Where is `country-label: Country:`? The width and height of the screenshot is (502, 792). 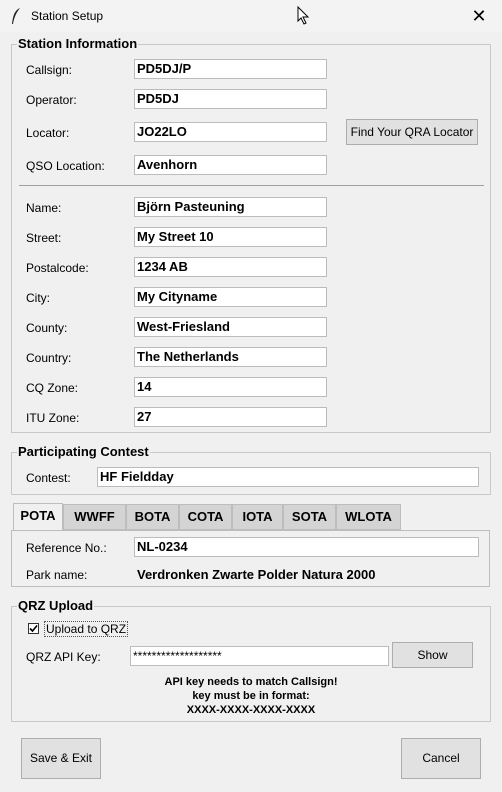
country-label: Country: is located at coordinates (49, 358).